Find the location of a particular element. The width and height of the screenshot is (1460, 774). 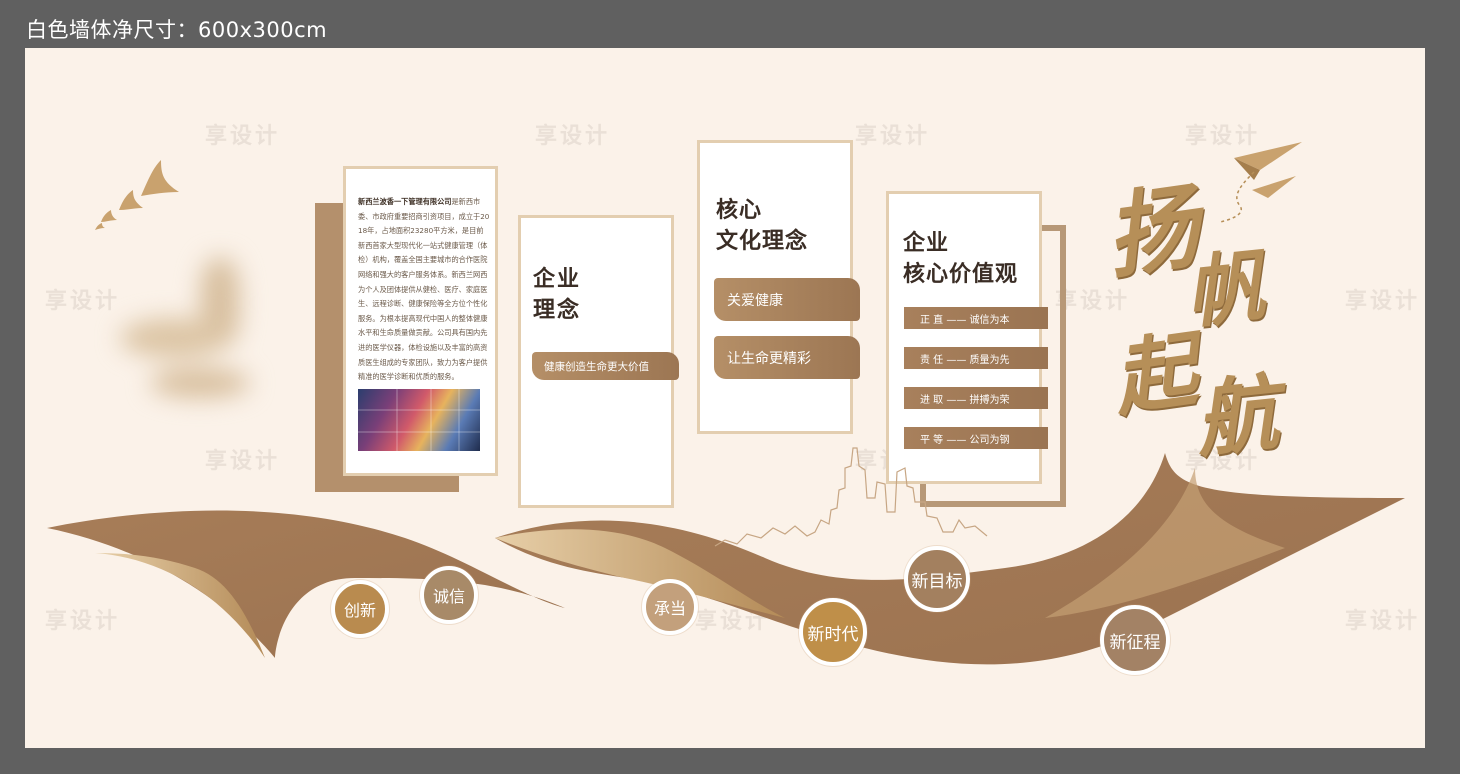

milestone-circle: 新征程 is located at coordinates (1135, 640).